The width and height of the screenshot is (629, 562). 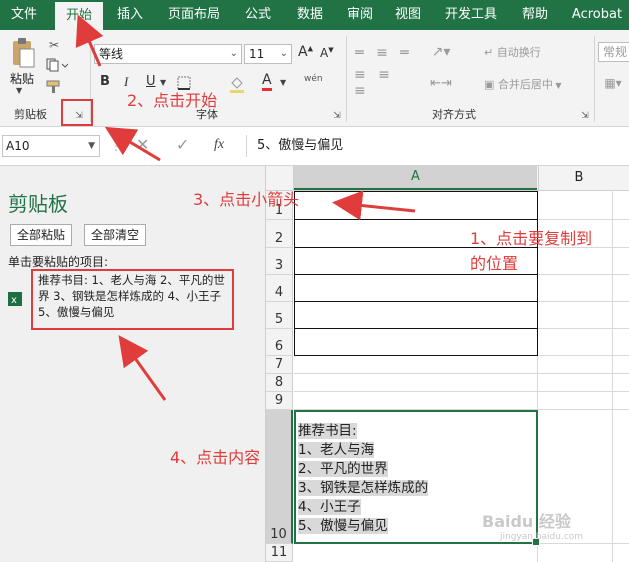 What do you see at coordinates (374, 205) in the screenshot?
I see `arrow-to-step3-text` at bounding box center [374, 205].